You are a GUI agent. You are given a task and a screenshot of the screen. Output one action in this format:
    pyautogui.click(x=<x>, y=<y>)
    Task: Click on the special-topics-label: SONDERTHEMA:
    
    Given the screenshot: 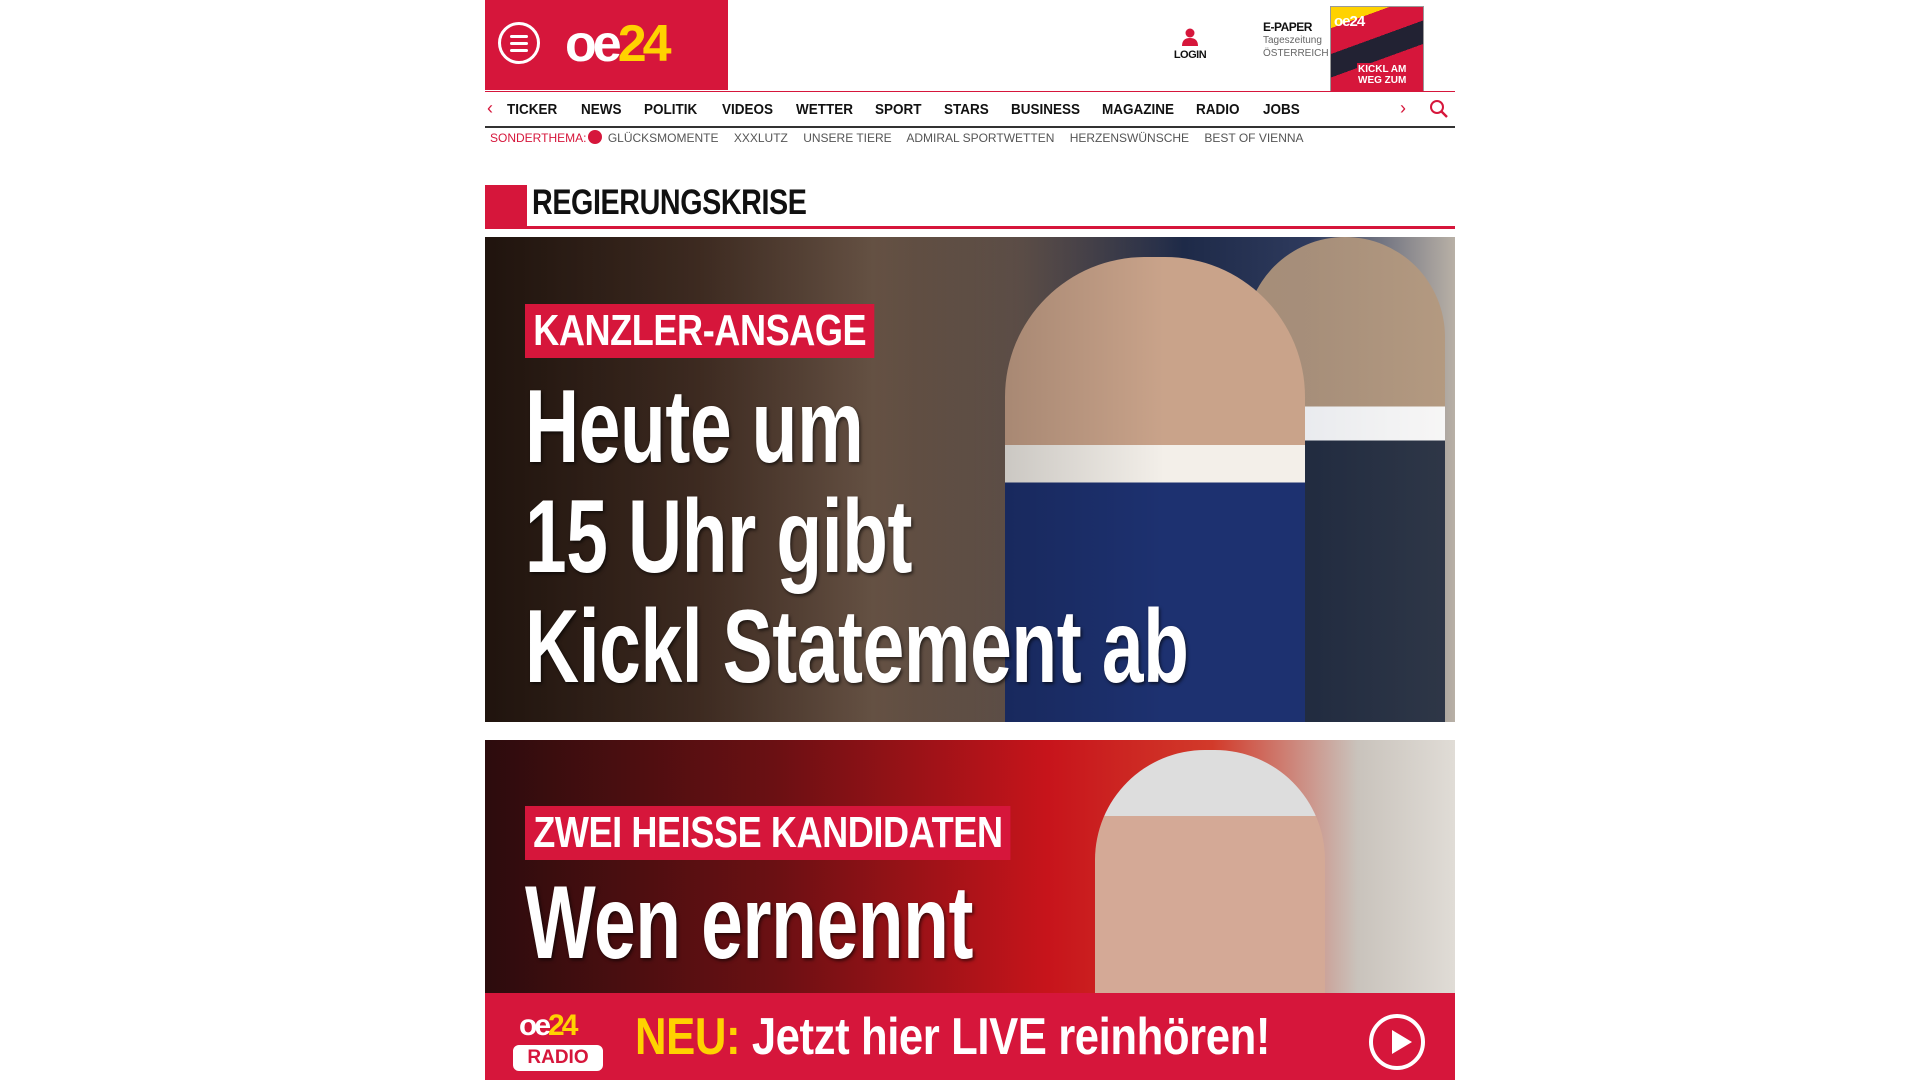 What is the action you would take?
    pyautogui.click(x=538, y=138)
    